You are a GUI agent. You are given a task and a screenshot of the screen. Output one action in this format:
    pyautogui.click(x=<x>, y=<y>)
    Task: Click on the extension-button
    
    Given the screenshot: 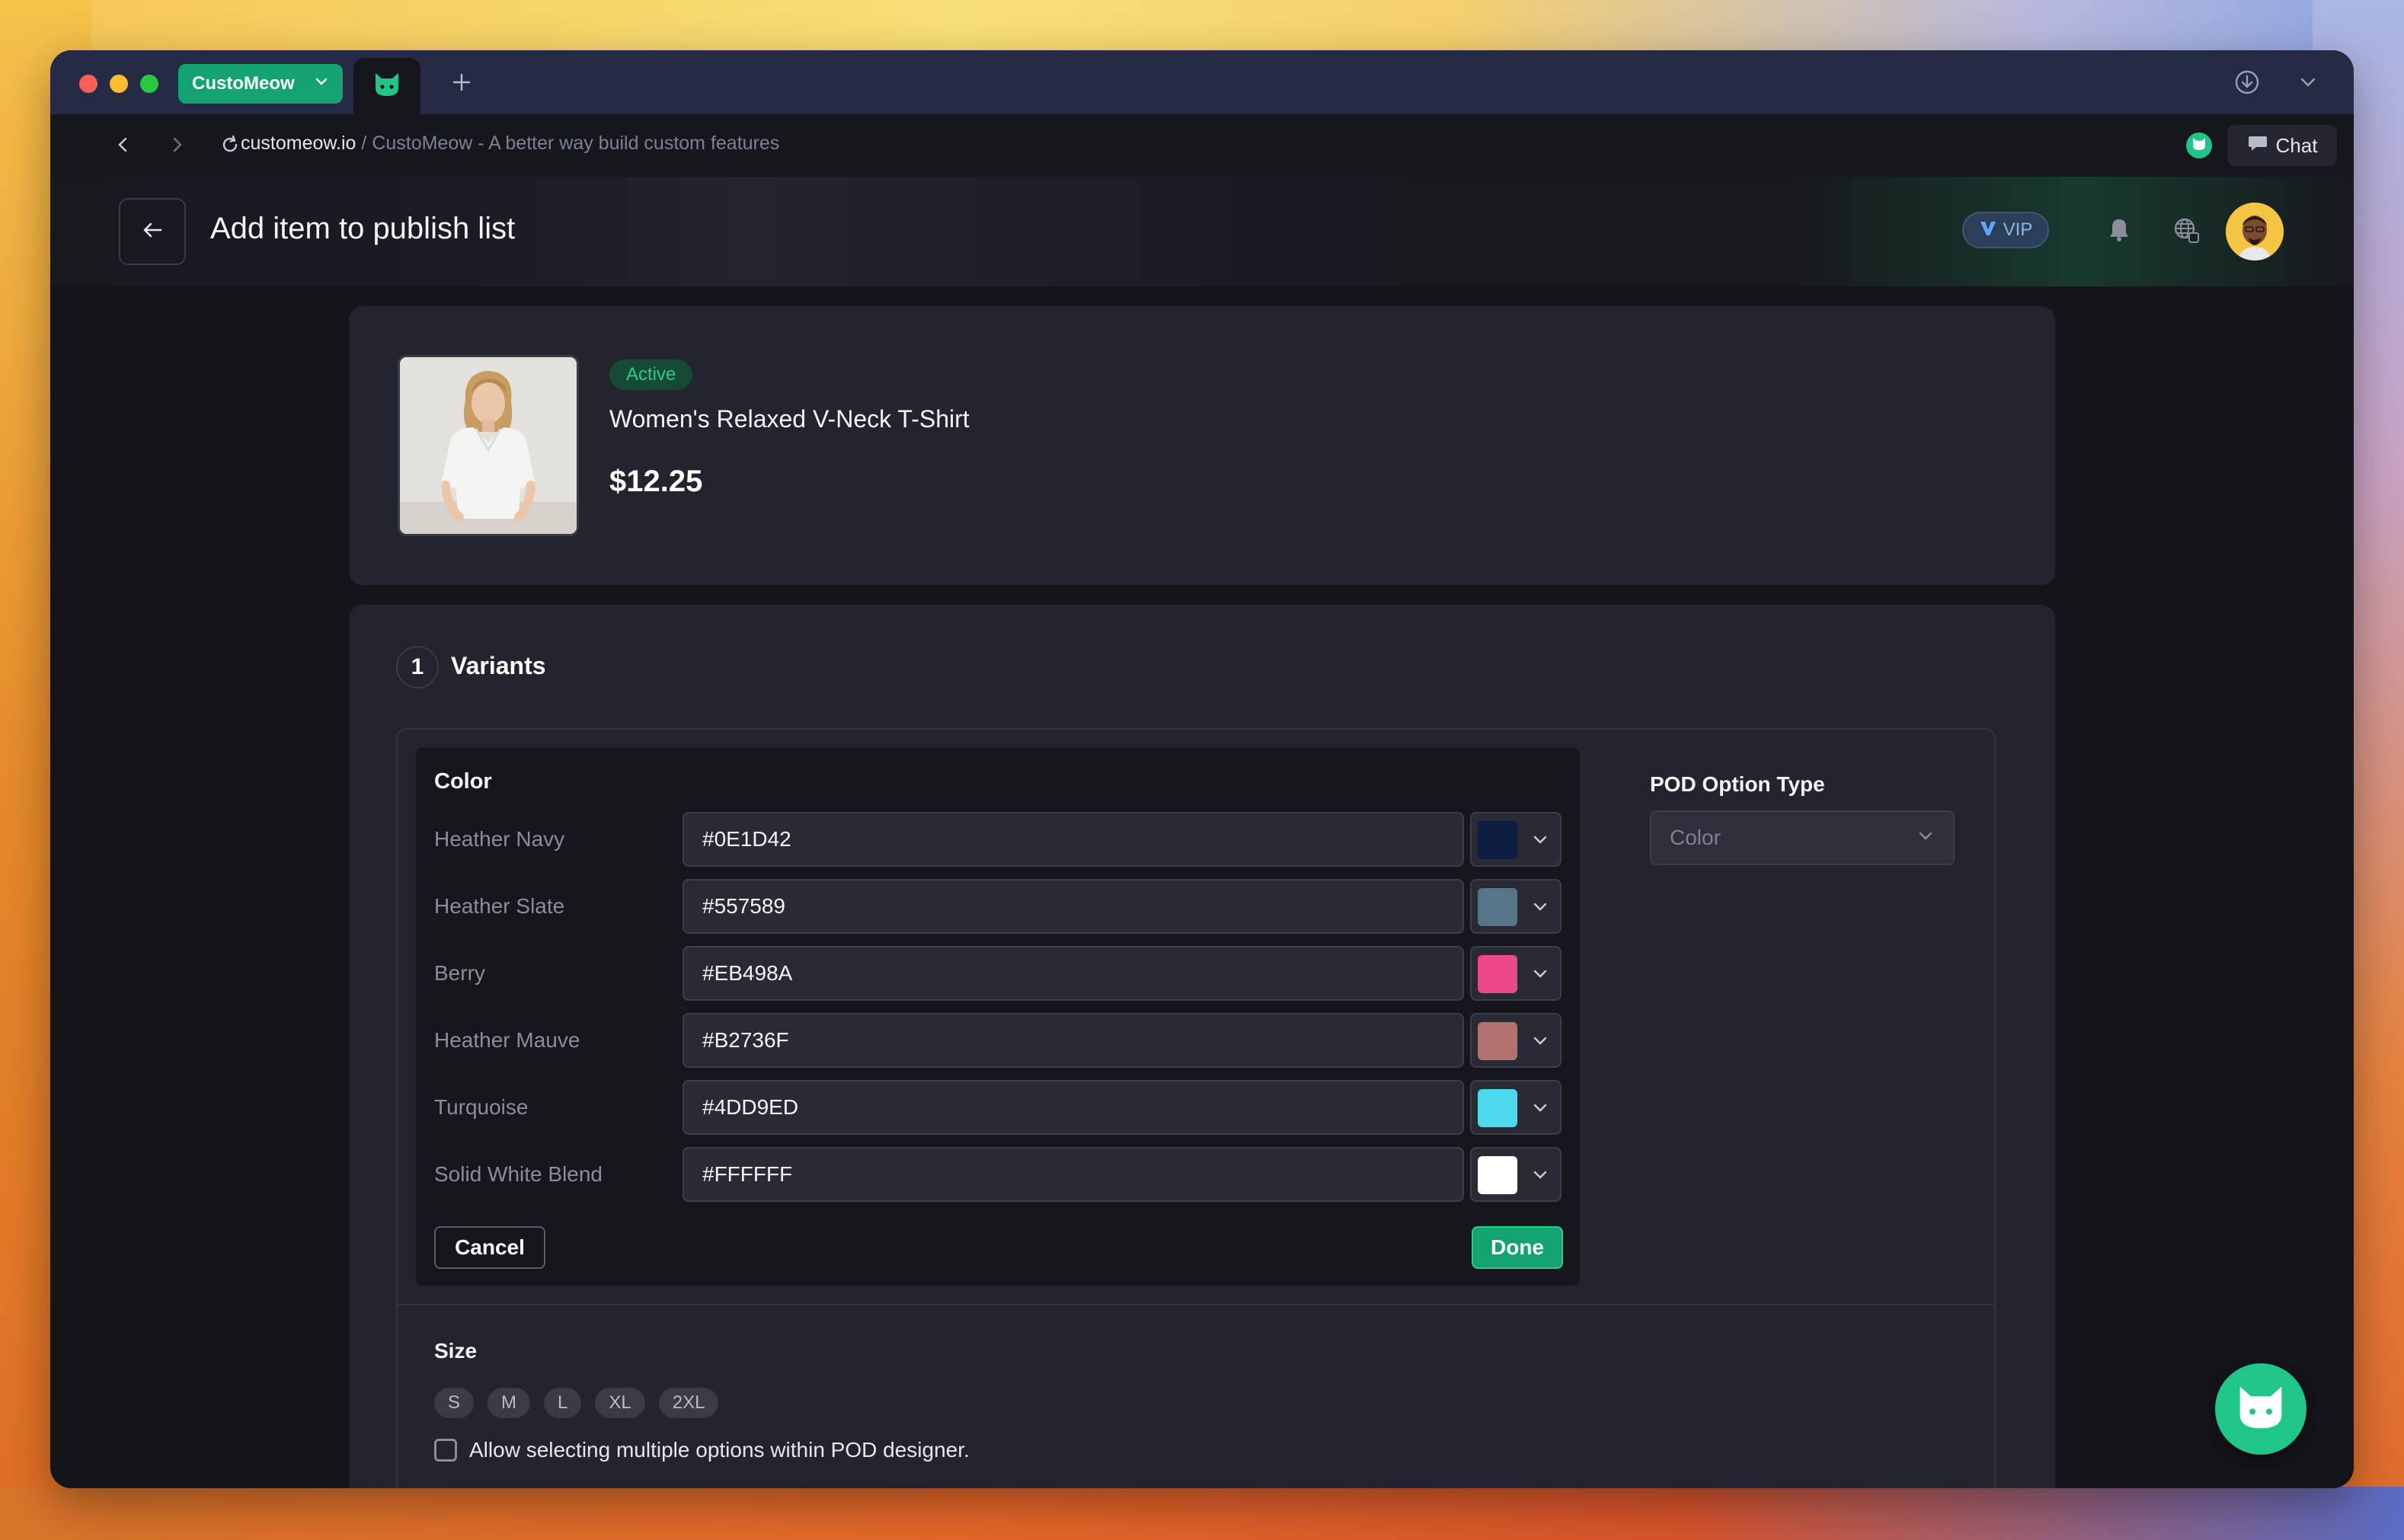 What is the action you would take?
    pyautogui.click(x=2199, y=145)
    